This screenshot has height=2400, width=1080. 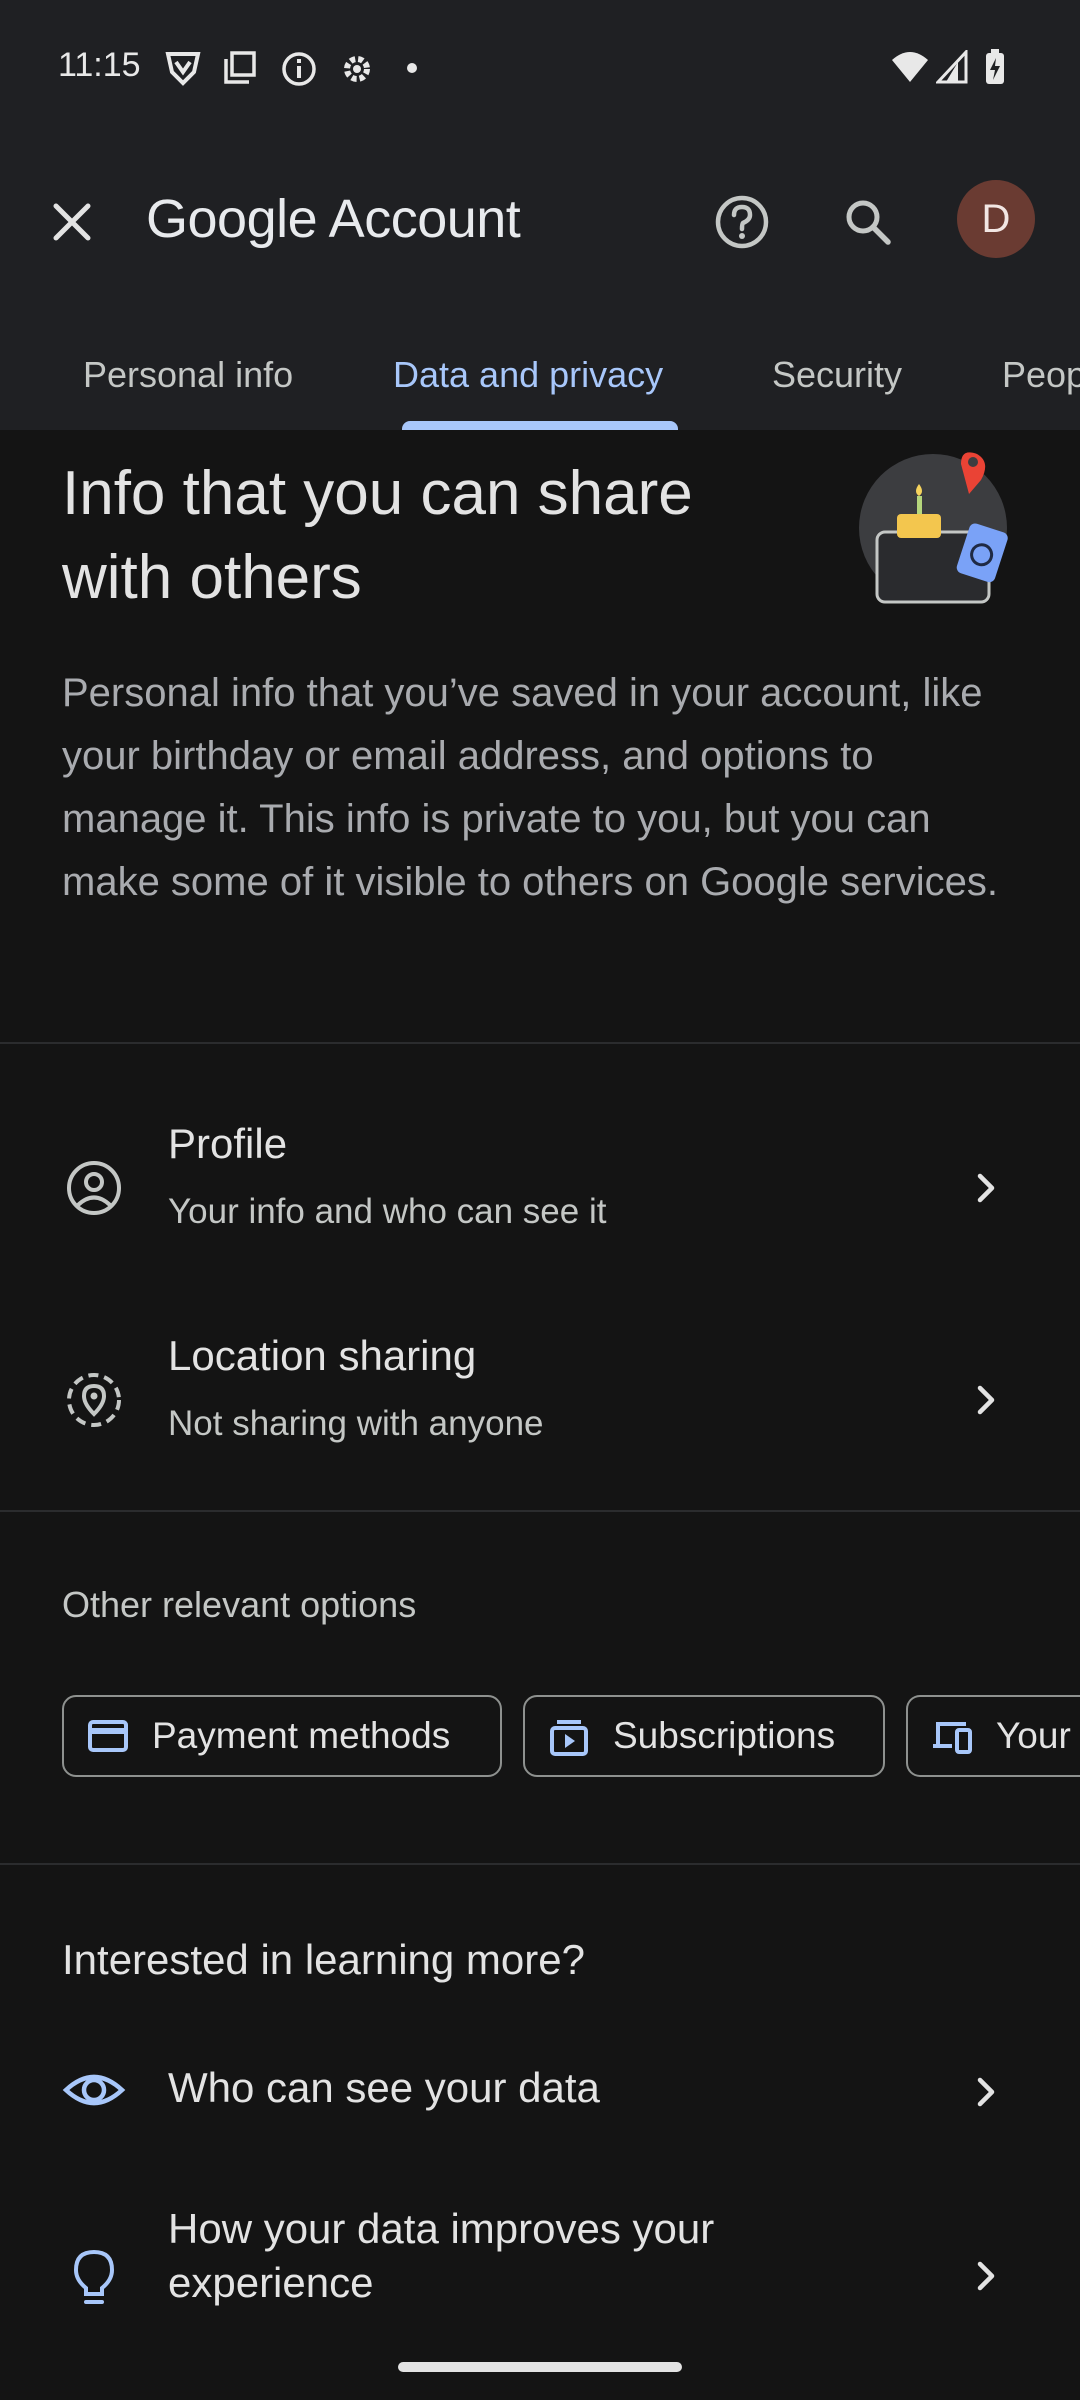 I want to click on list-item-subtitle: Not sharing with anyone, so click(x=356, y=1423).